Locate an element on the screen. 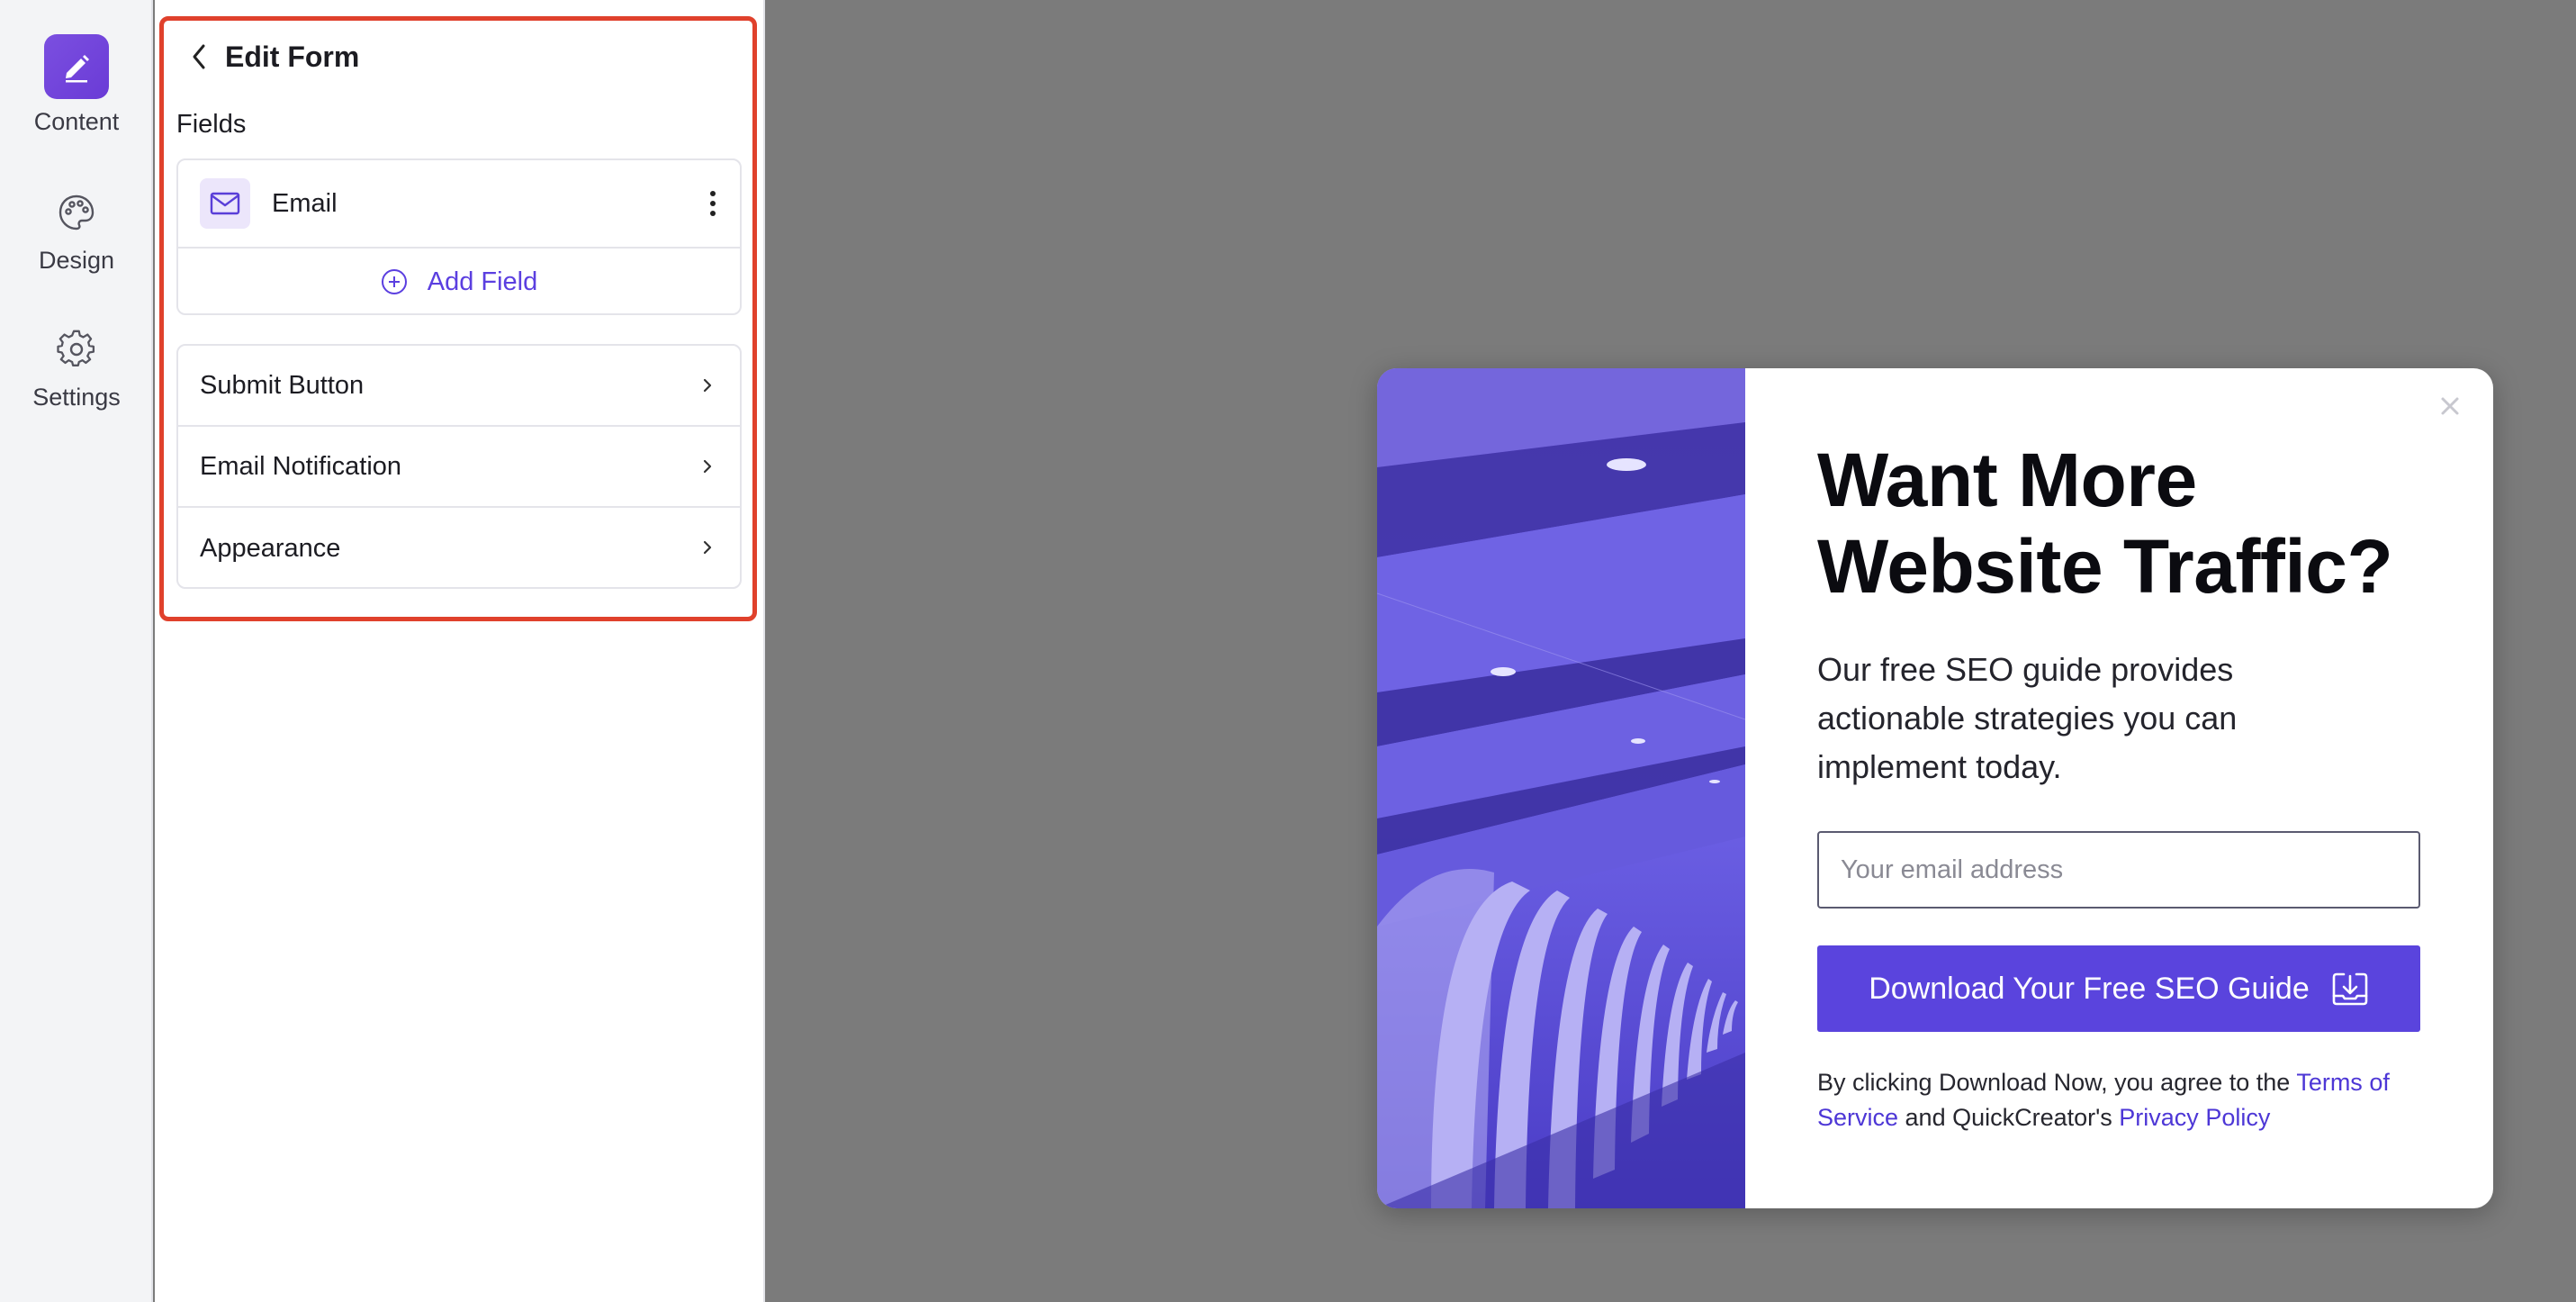  icon-rail: Content Design Settings is located at coordinates (76, 651).